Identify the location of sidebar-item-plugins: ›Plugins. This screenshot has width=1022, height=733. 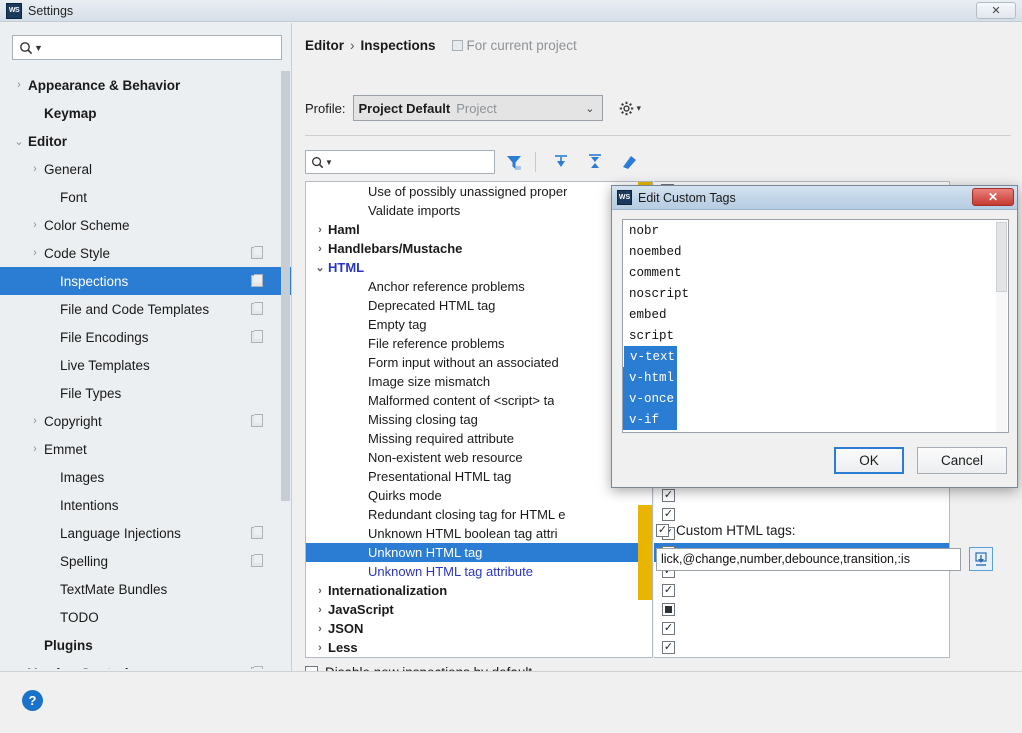
(145, 645).